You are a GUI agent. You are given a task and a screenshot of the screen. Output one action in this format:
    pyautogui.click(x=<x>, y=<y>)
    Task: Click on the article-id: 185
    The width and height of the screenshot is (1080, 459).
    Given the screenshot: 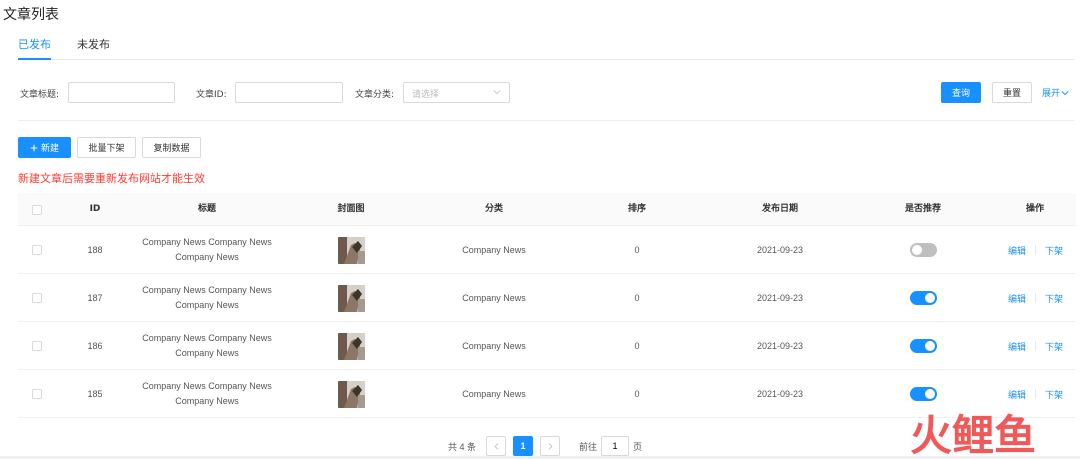 What is the action you would take?
    pyautogui.click(x=95, y=394)
    